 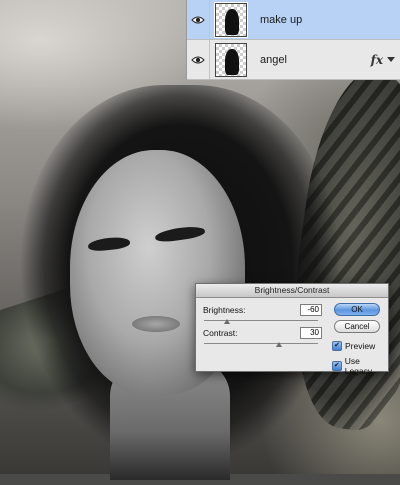 I want to click on use-legacy-label: Use Legacy, so click(x=358, y=366).